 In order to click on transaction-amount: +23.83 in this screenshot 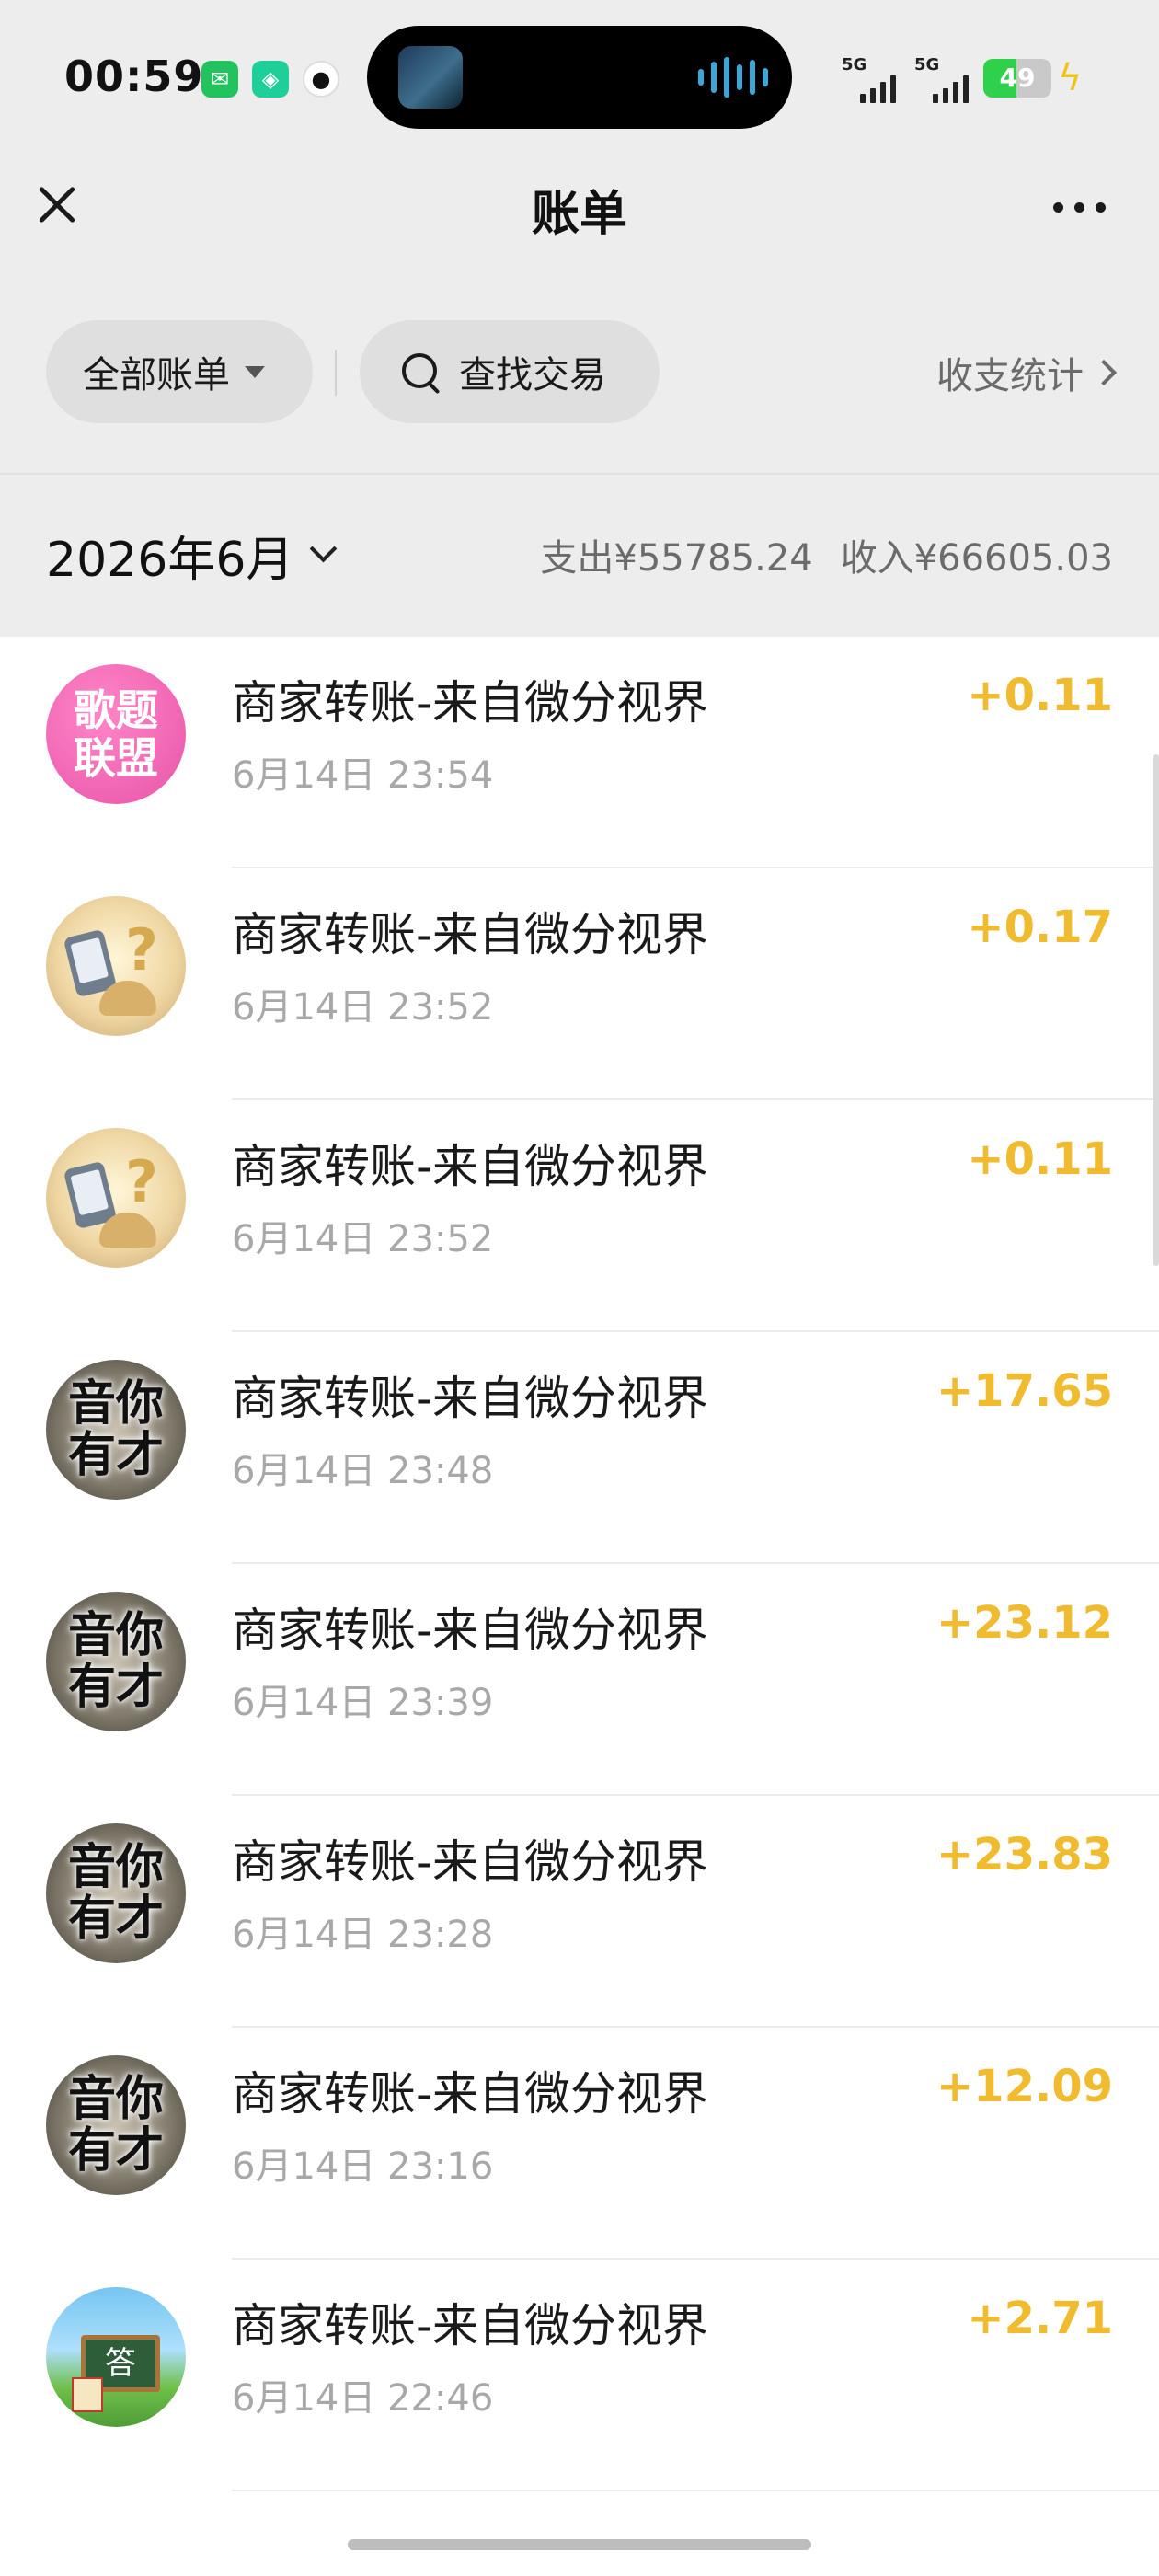, I will do `click(1024, 1854)`.